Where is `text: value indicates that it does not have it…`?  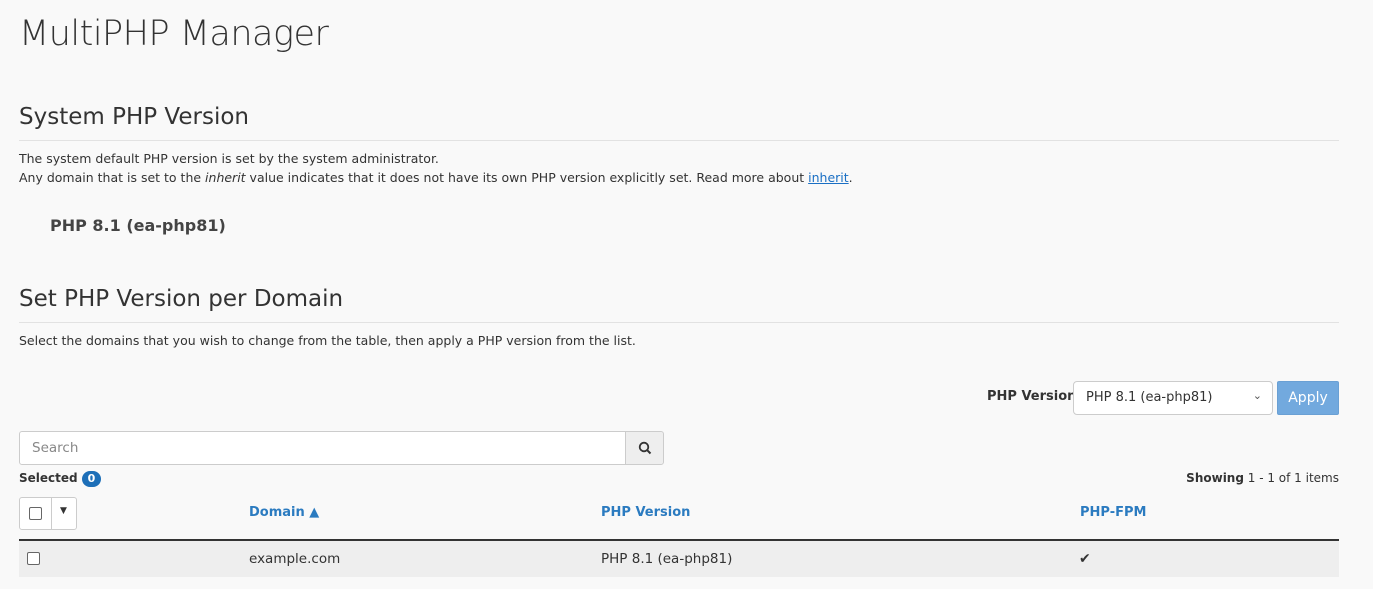
text: value indicates that it does not have it… is located at coordinates (527, 177).